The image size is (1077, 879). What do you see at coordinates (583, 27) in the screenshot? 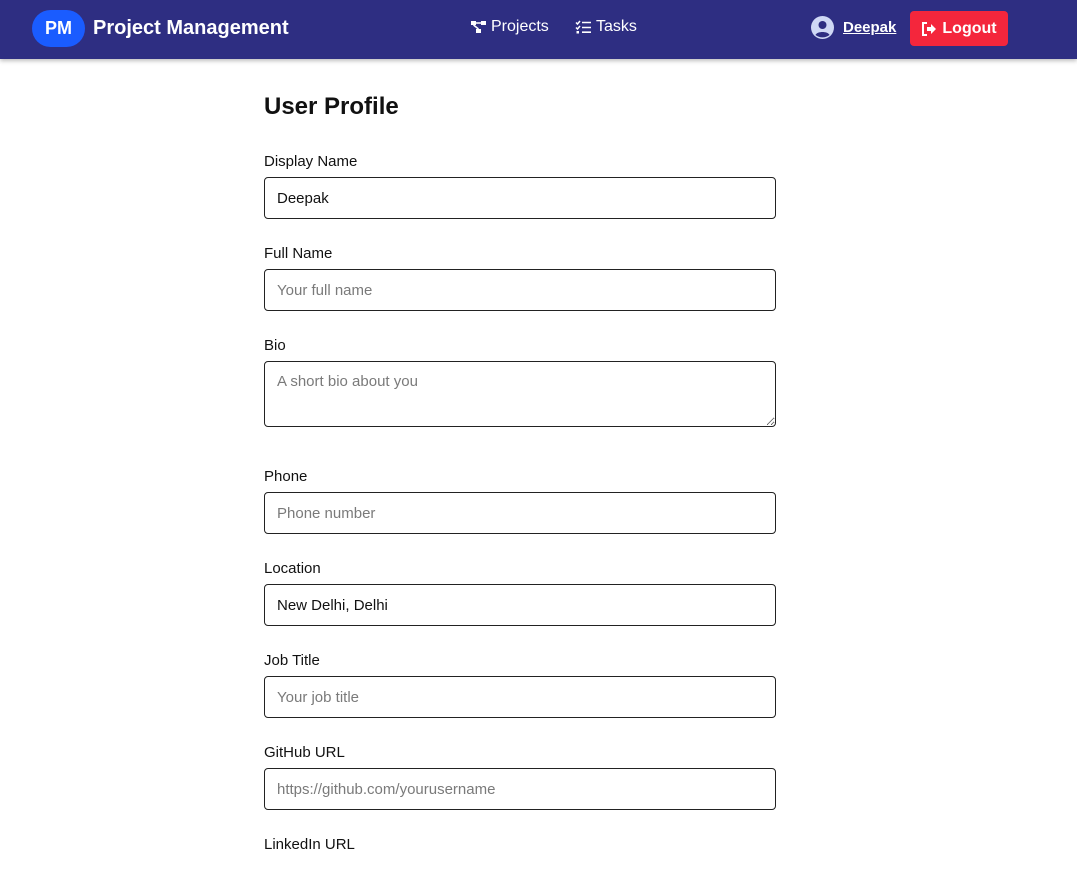
I see `checklist-icon` at bounding box center [583, 27].